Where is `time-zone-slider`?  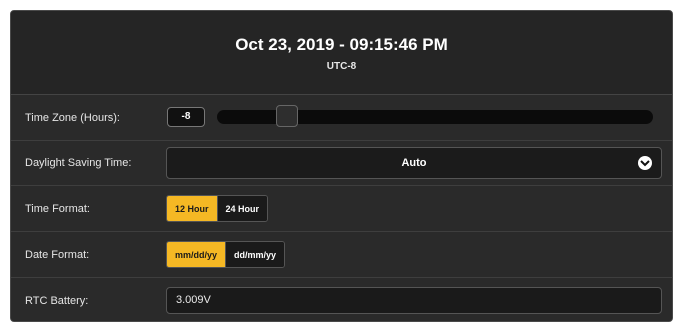
time-zone-slider is located at coordinates (435, 116).